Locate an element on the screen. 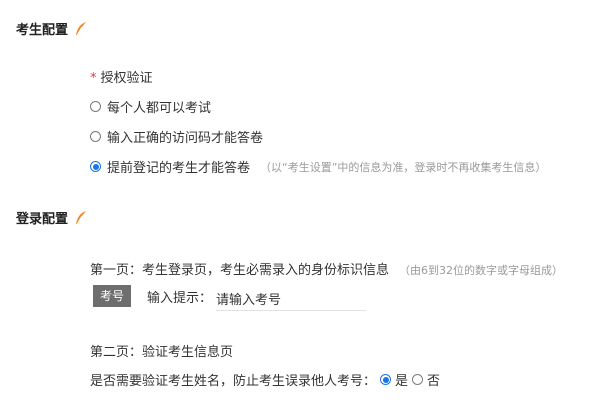  auth-option-registered: 提前登记的考生才能答卷 （以“考生设置”中的信息为准，登录时不再收集考生信息） is located at coordinates (318, 166).